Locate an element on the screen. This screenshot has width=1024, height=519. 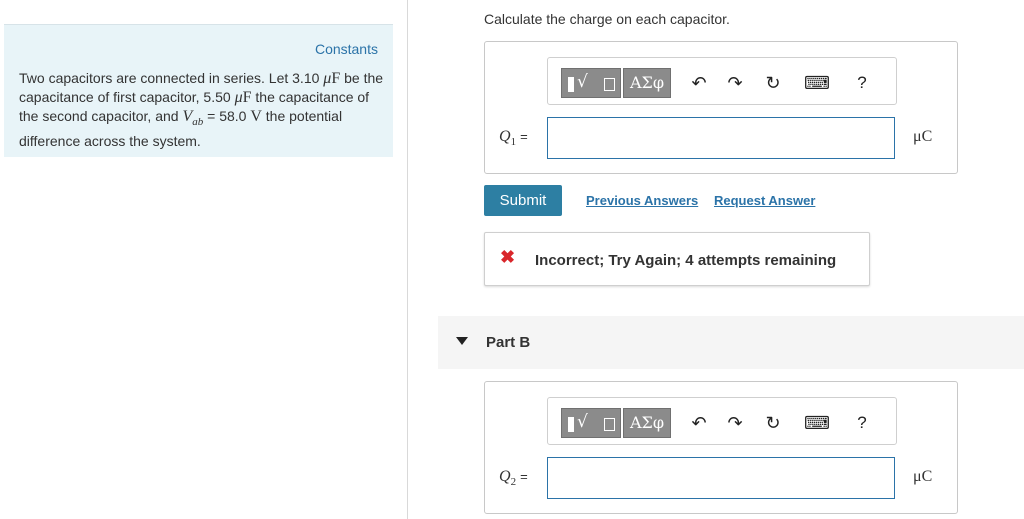
constants-link: Constants is located at coordinates (346, 49).